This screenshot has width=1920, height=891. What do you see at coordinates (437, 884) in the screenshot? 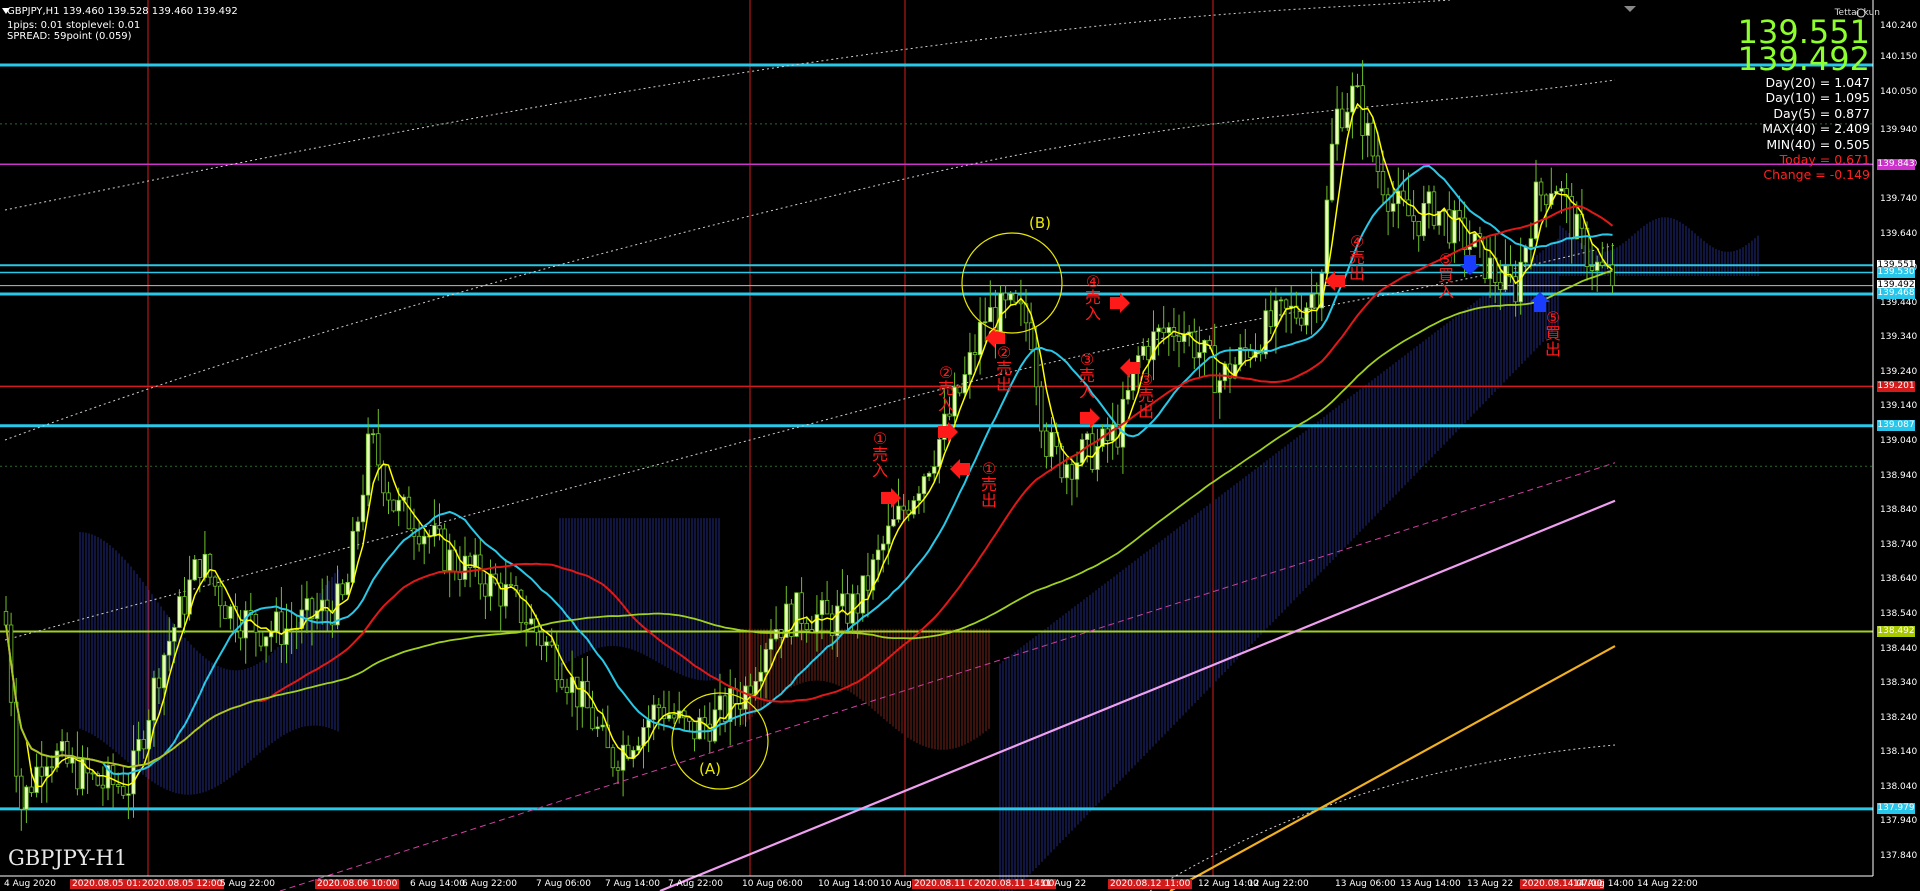
I see `time-axis-label: 6 Aug 14:00` at bounding box center [437, 884].